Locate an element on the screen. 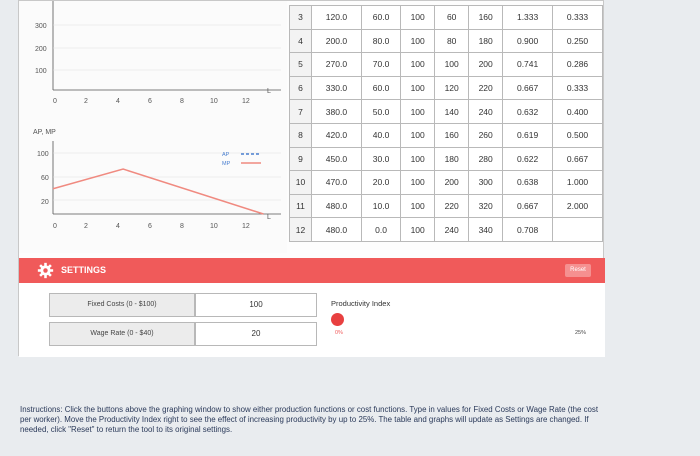 The image size is (700, 456). table-row: 11 480.0 10.0 100 220 320 0.667 2.000 is located at coordinates (446, 206).